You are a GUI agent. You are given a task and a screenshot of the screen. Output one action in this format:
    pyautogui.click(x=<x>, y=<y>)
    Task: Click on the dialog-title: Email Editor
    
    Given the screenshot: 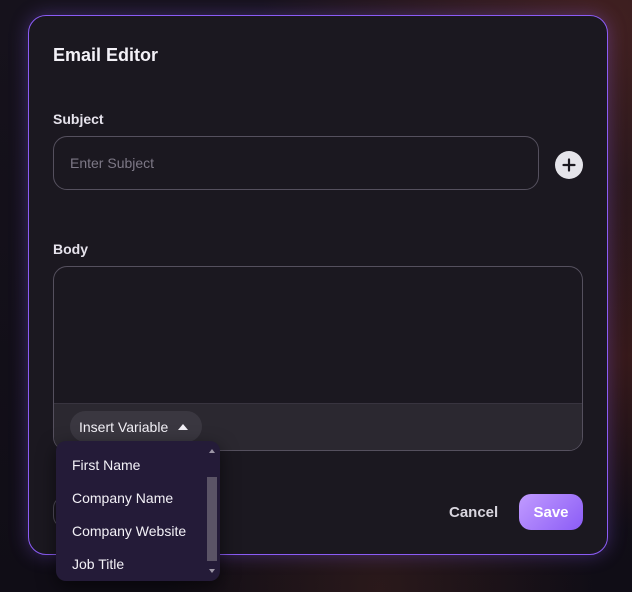 What is the action you would take?
    pyautogui.click(x=106, y=55)
    